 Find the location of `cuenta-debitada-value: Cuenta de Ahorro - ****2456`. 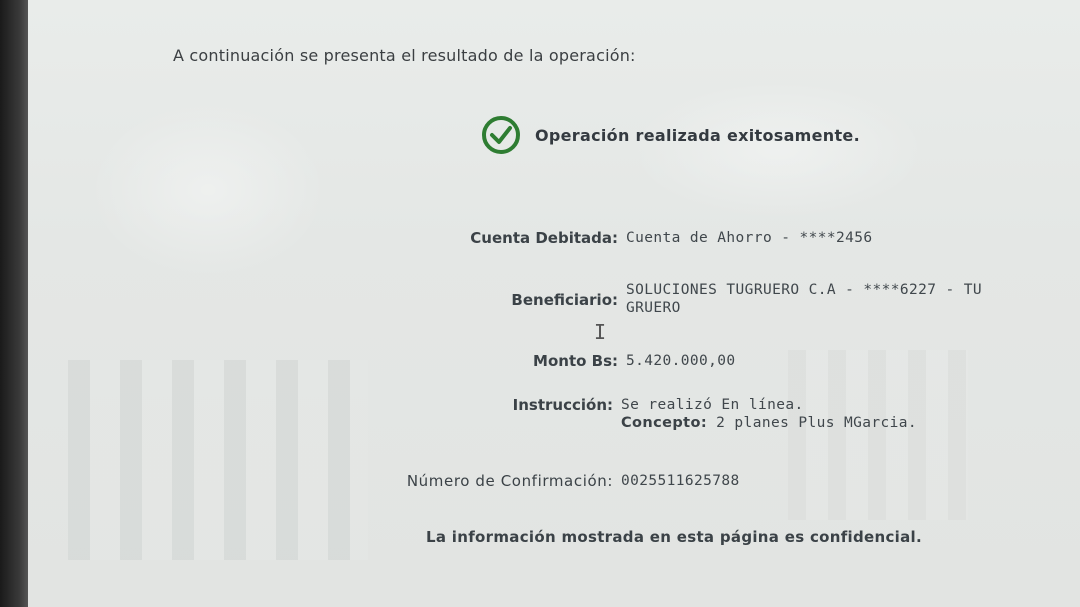

cuenta-debitada-value: Cuenta de Ahorro - ****2456 is located at coordinates (749, 238).